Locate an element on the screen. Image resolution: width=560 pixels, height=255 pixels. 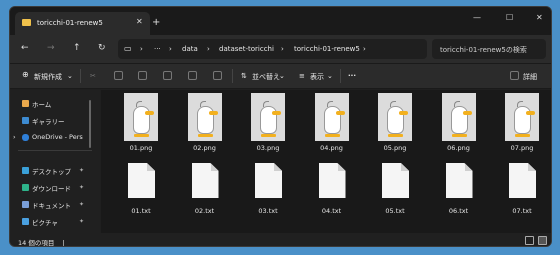
pictures-icon is located at coordinates (25, 221).